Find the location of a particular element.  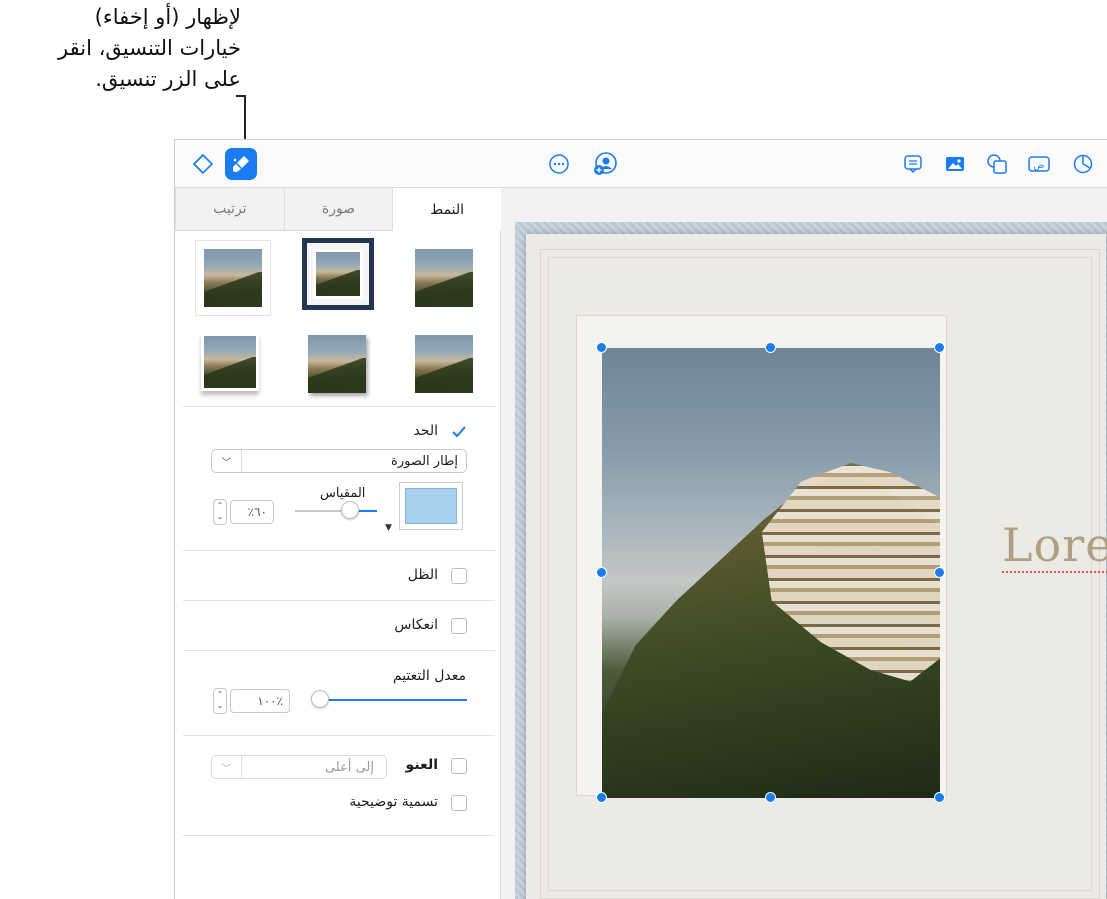

navigator-icon is located at coordinates (203, 164).